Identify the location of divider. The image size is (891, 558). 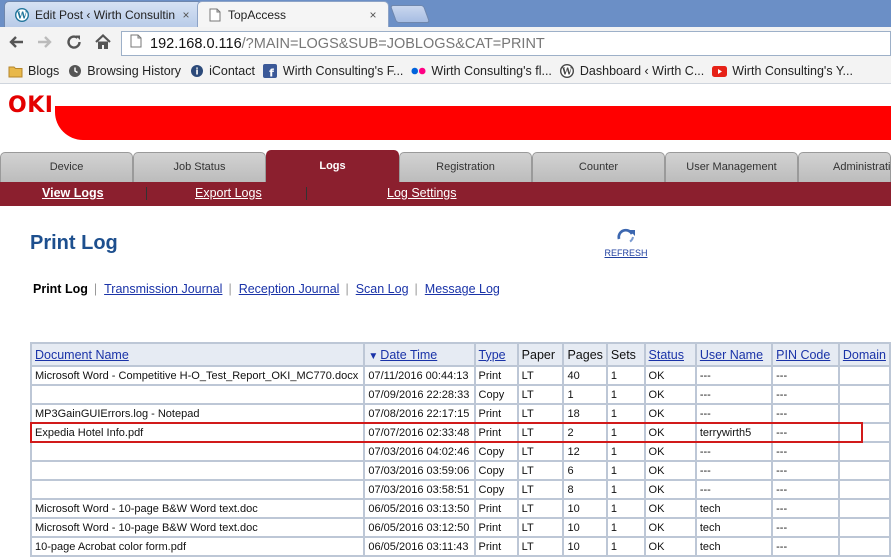
(306, 193).